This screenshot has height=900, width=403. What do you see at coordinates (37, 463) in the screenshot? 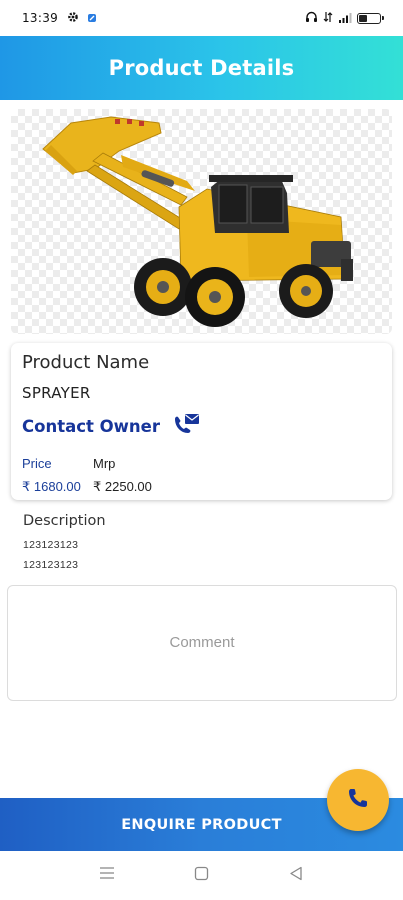
I see `price-label: Price` at bounding box center [37, 463].